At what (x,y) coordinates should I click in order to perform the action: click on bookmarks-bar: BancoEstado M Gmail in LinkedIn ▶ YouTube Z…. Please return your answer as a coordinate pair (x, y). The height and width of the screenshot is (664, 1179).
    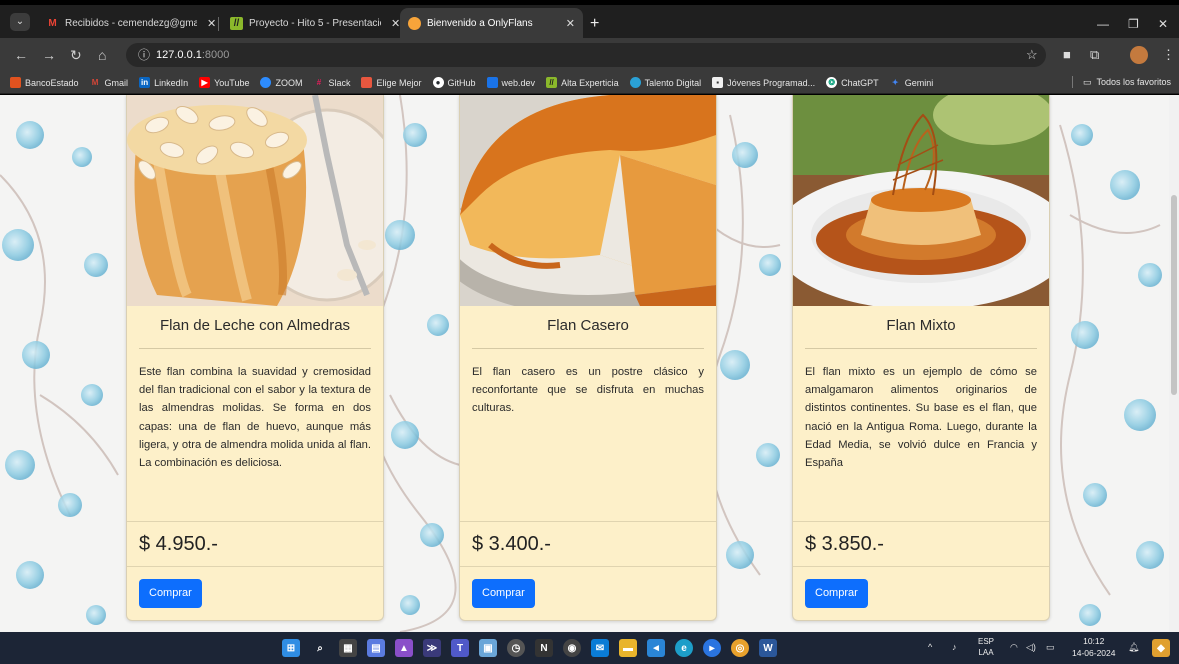
    Looking at the image, I should click on (589, 83).